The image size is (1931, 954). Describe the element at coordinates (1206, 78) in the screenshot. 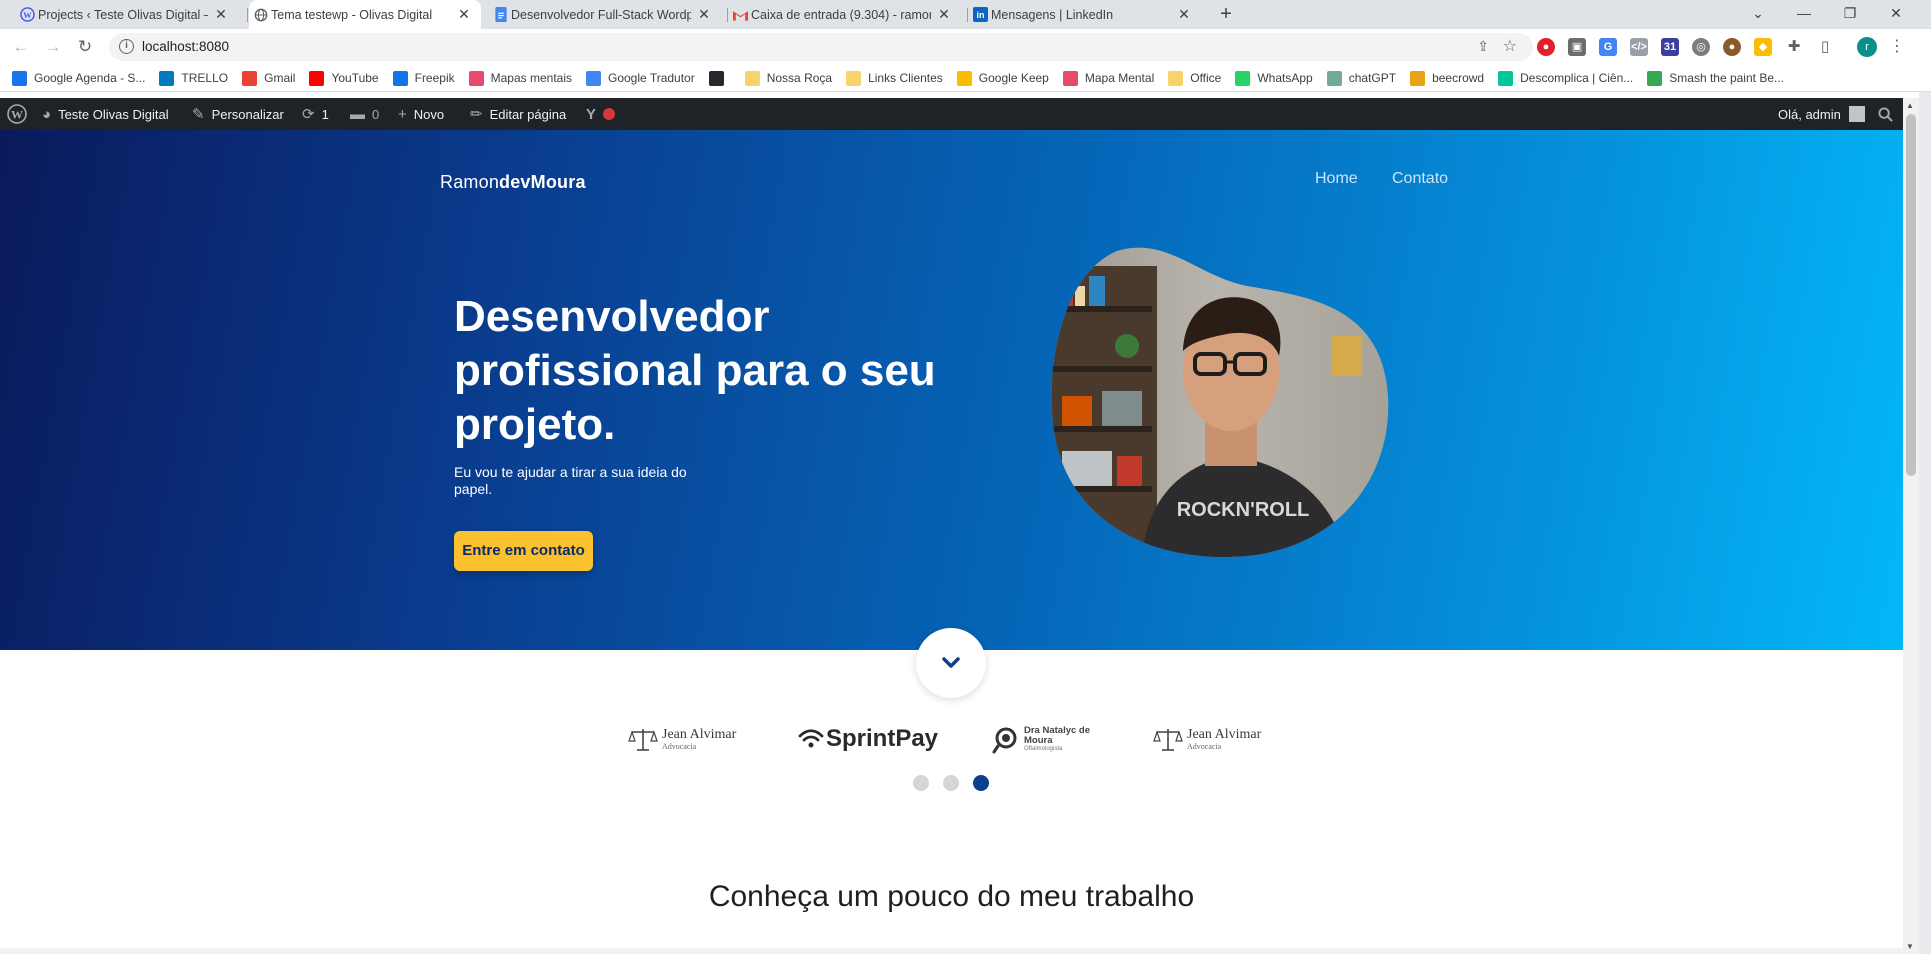

I see `bookmark-label: Office` at that location.